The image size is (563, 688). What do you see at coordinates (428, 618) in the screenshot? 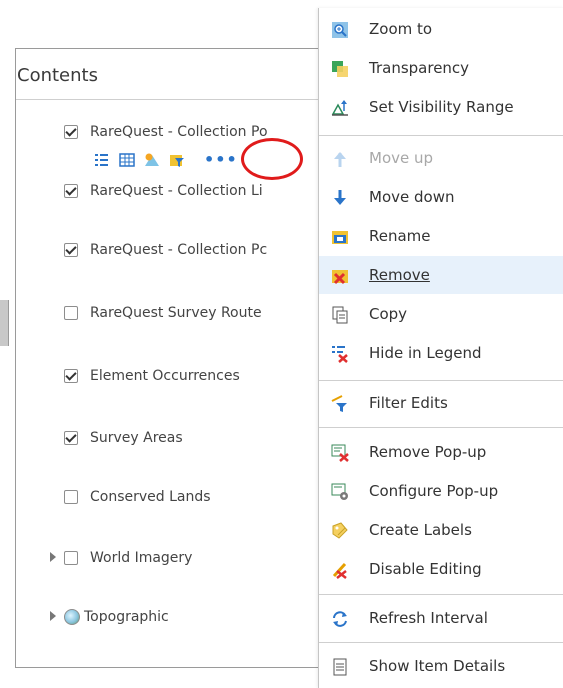
I see `menu-item-label: Refresh Interval` at bounding box center [428, 618].